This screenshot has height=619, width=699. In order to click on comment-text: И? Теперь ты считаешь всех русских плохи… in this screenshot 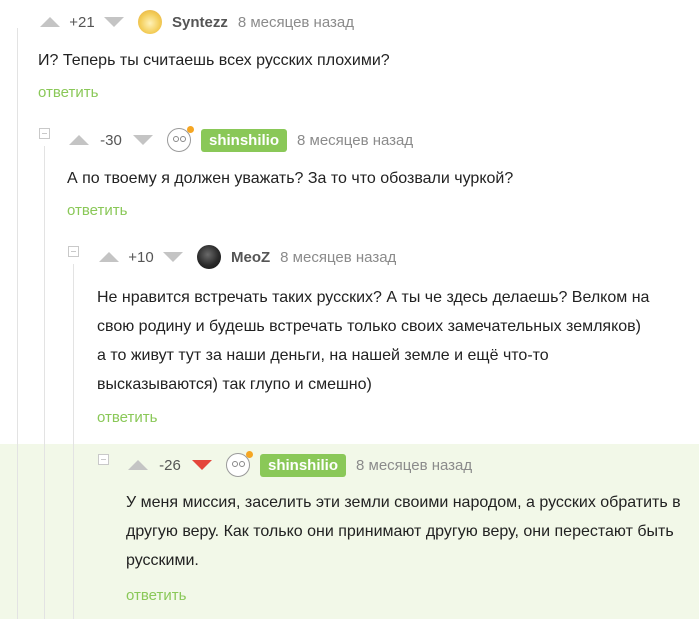, I will do `click(214, 60)`.